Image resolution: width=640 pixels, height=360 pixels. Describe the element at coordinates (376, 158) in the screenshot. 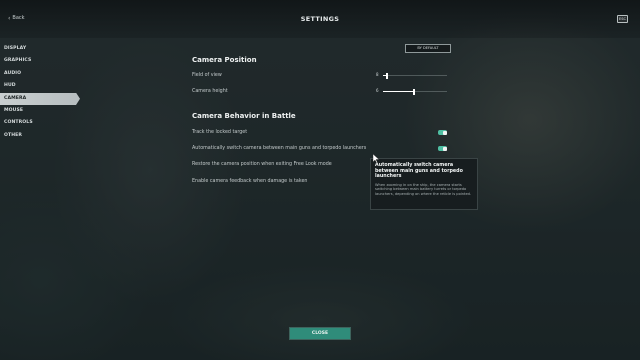

I see `mouse-cursor-icon` at that location.